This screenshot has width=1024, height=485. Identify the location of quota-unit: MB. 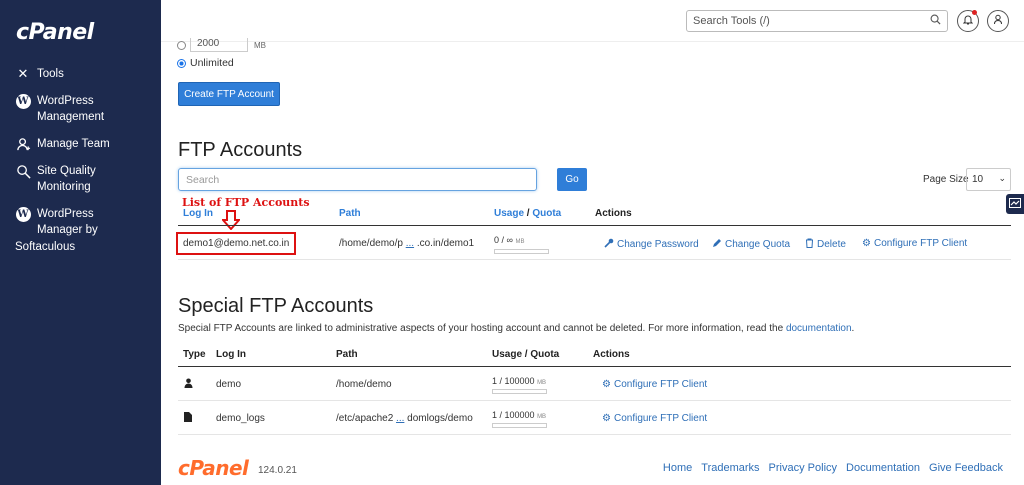
(260, 45).